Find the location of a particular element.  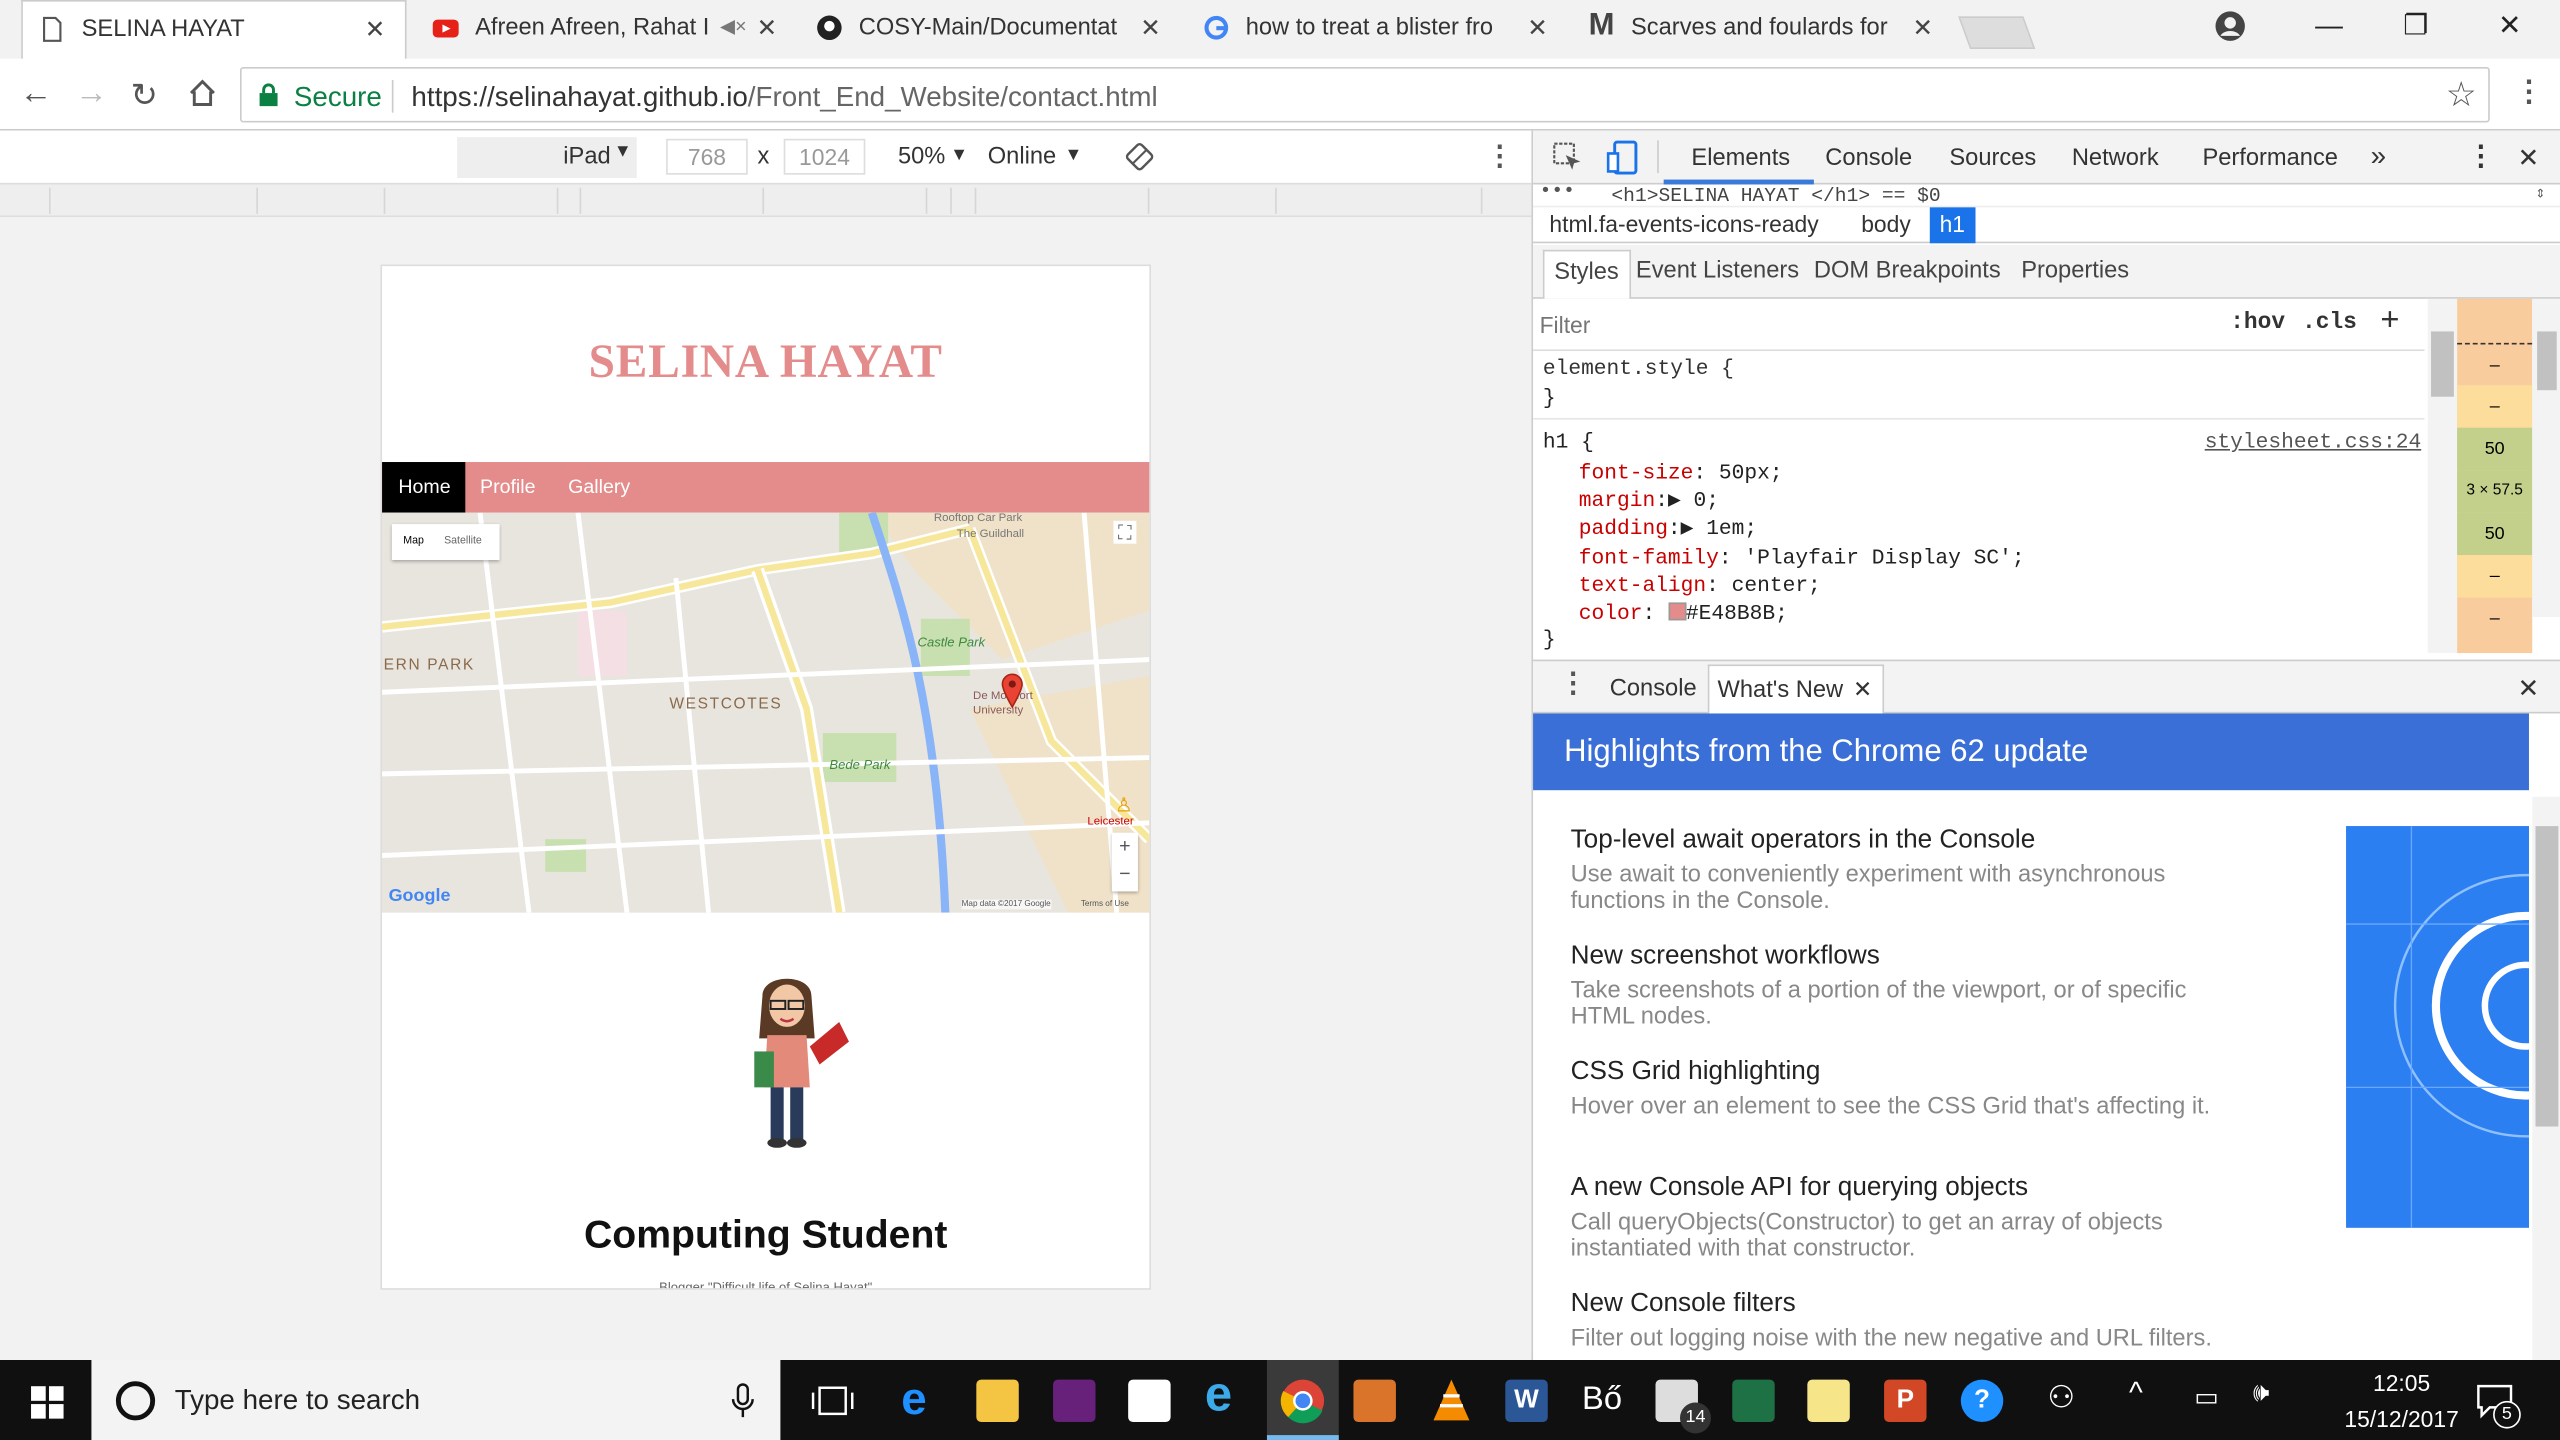

zoom-out-button: − is located at coordinates (1125, 874).